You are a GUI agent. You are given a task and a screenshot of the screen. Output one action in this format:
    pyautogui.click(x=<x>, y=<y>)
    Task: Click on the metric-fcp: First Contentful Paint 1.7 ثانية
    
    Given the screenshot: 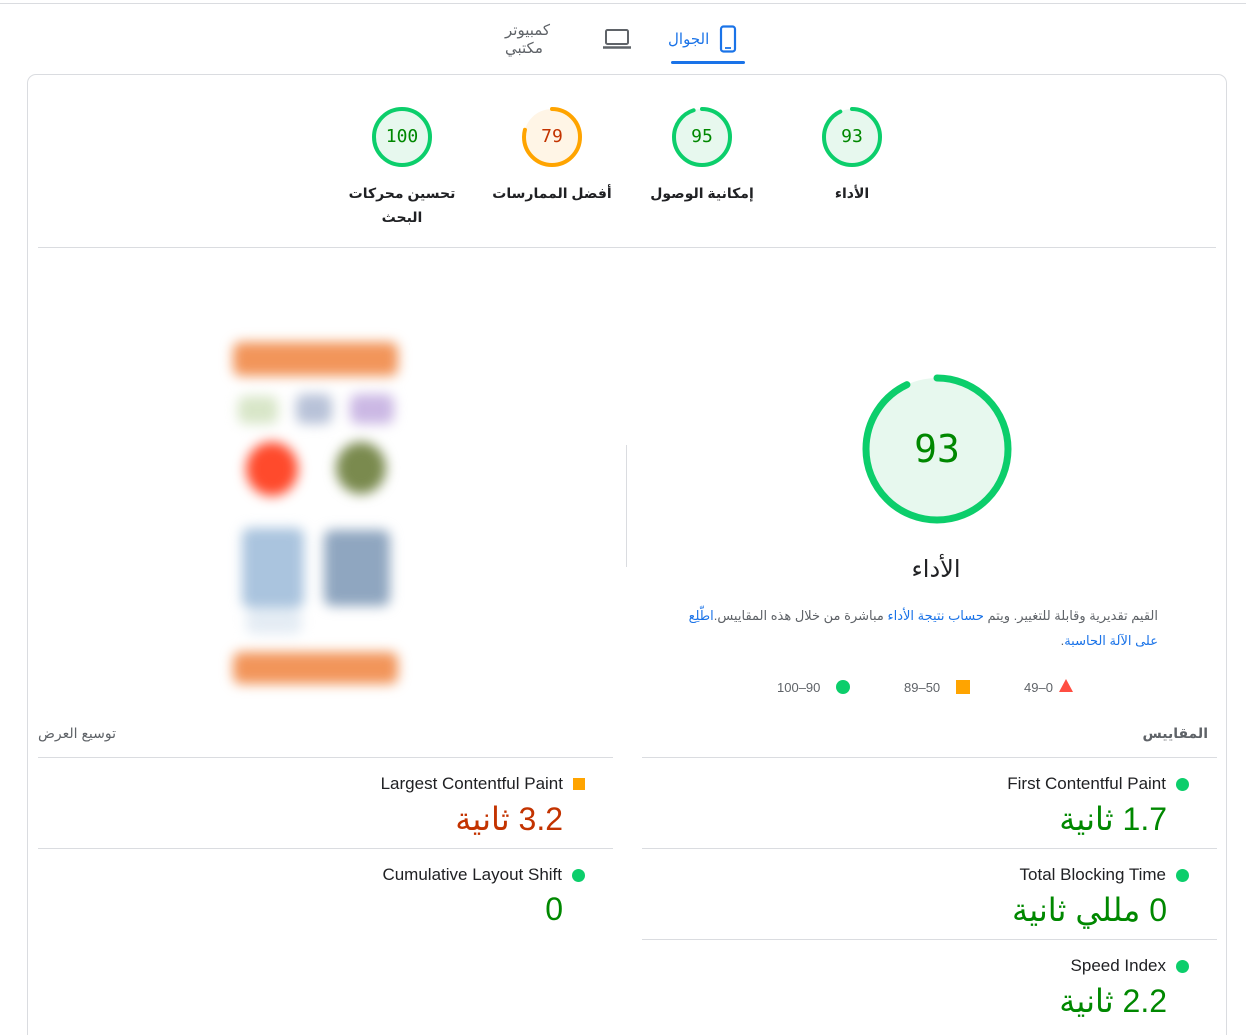 What is the action you would take?
    pyautogui.click(x=929, y=802)
    